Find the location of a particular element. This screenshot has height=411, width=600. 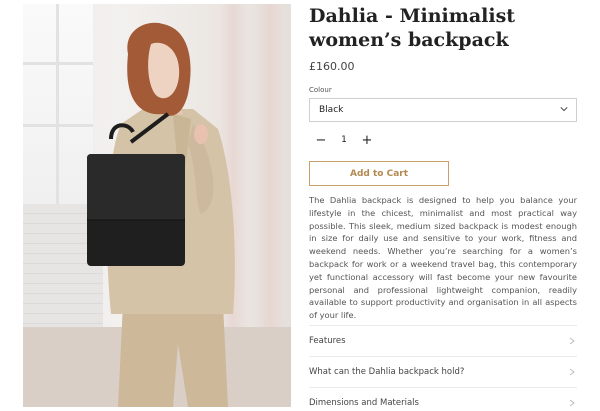

quantity-increase-button: + is located at coordinates (367, 140).